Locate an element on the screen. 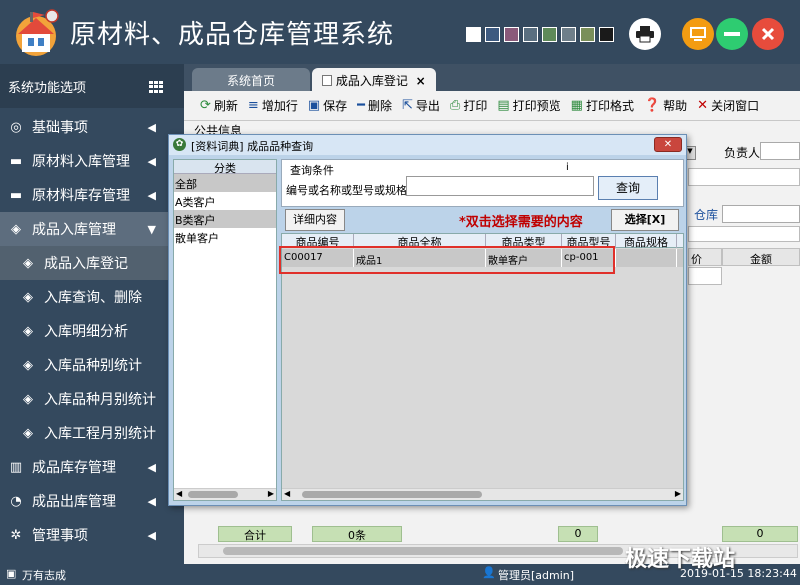 The image size is (800, 585). delete-button: ━ 删除 is located at coordinates (374, 105).